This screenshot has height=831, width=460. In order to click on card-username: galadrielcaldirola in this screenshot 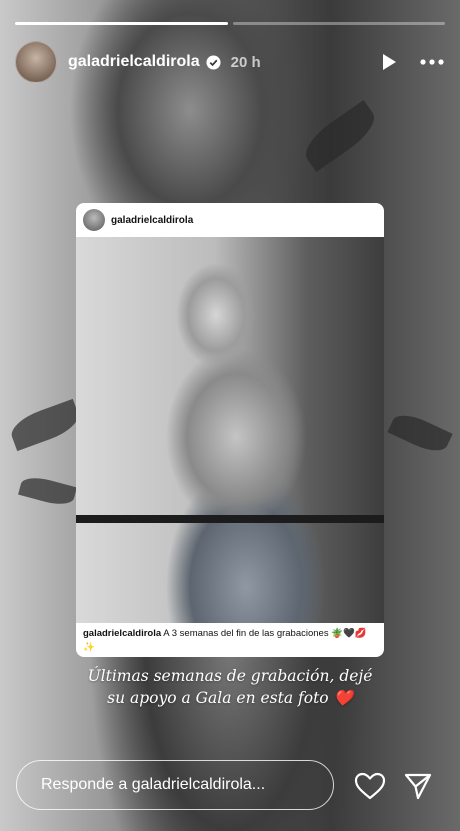, I will do `click(152, 220)`.